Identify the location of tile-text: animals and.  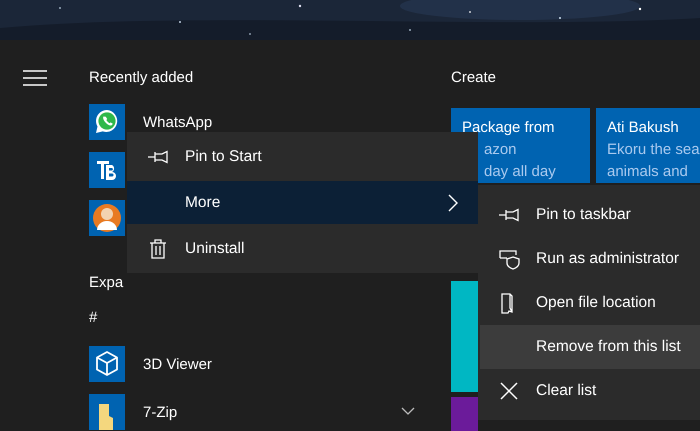
(648, 172).